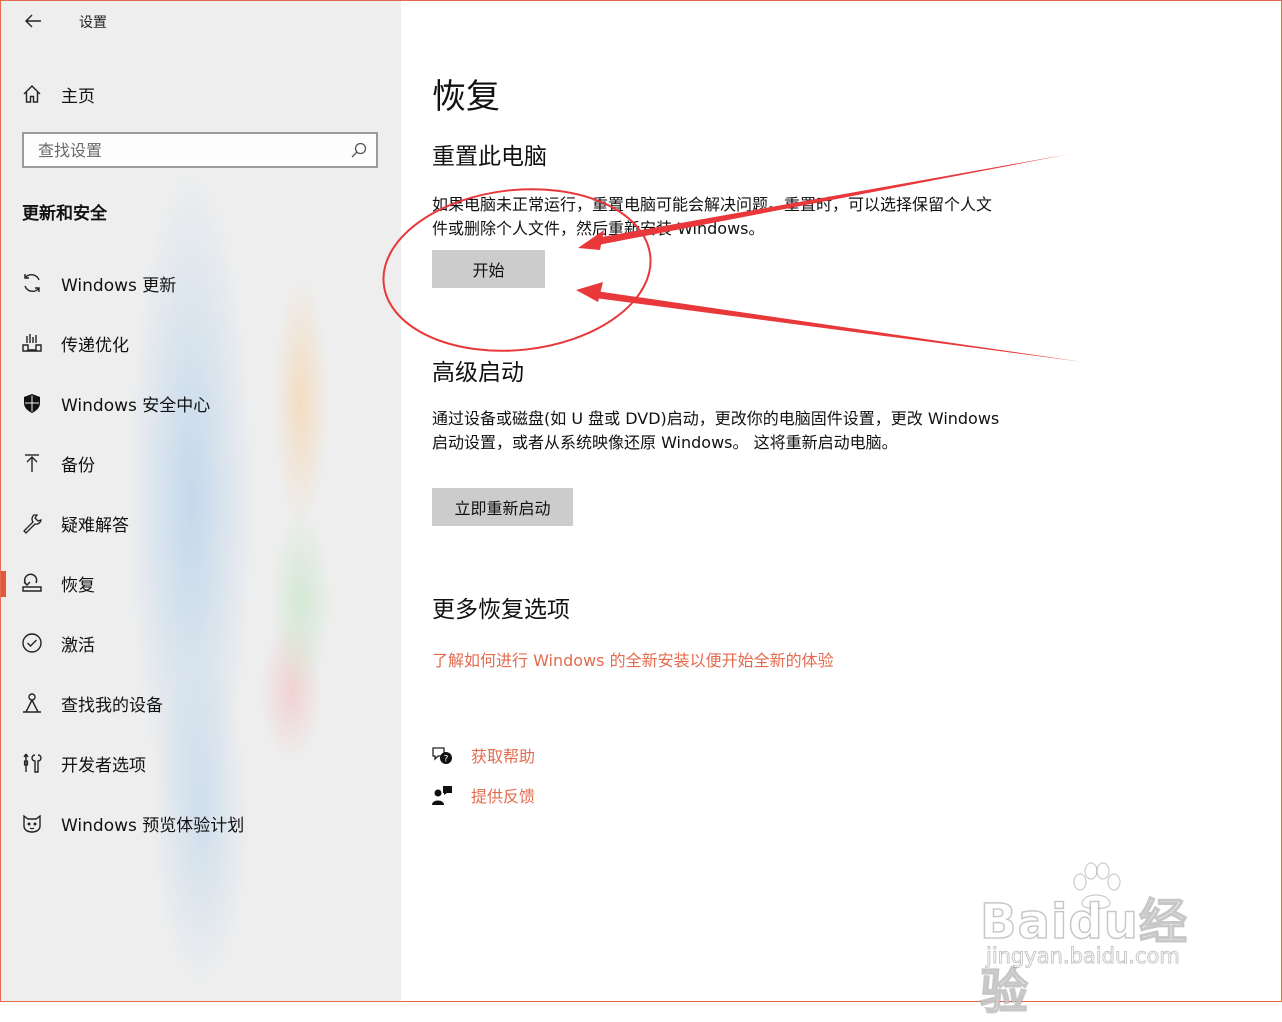 The image size is (1282, 1022). Describe the element at coordinates (32, 463) in the screenshot. I see `backup-arrow-icon` at that location.